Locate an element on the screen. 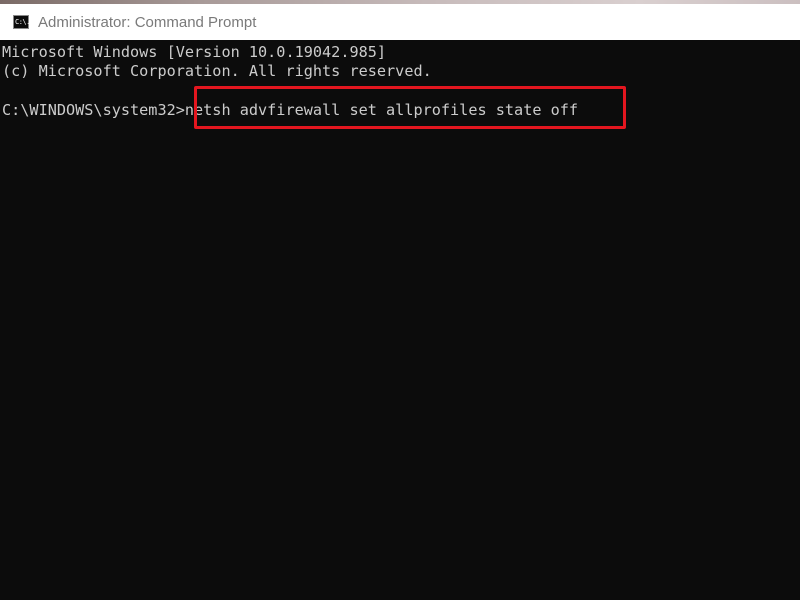 This screenshot has width=800, height=600. prompt-path: C:\WINDOWS\system32> is located at coordinates (93, 110).